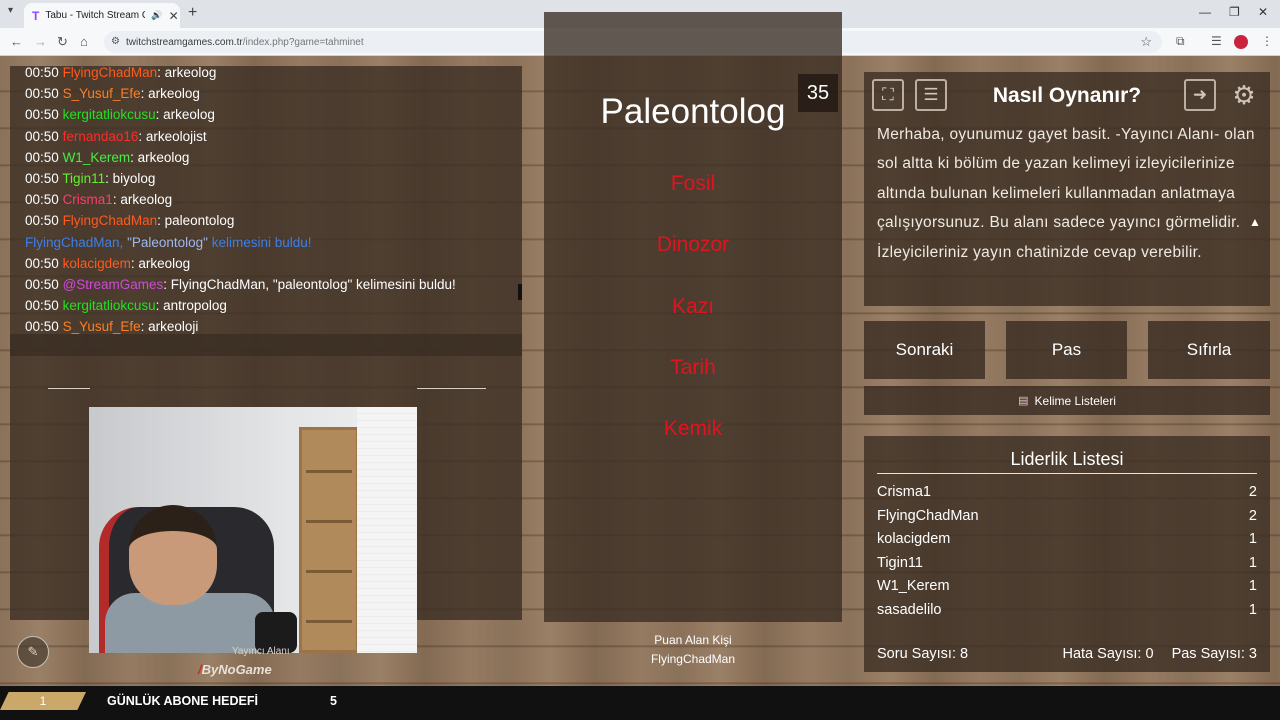 Image resolution: width=1280 pixels, height=720 pixels. I want to click on goal-current: 1, so click(43, 701).